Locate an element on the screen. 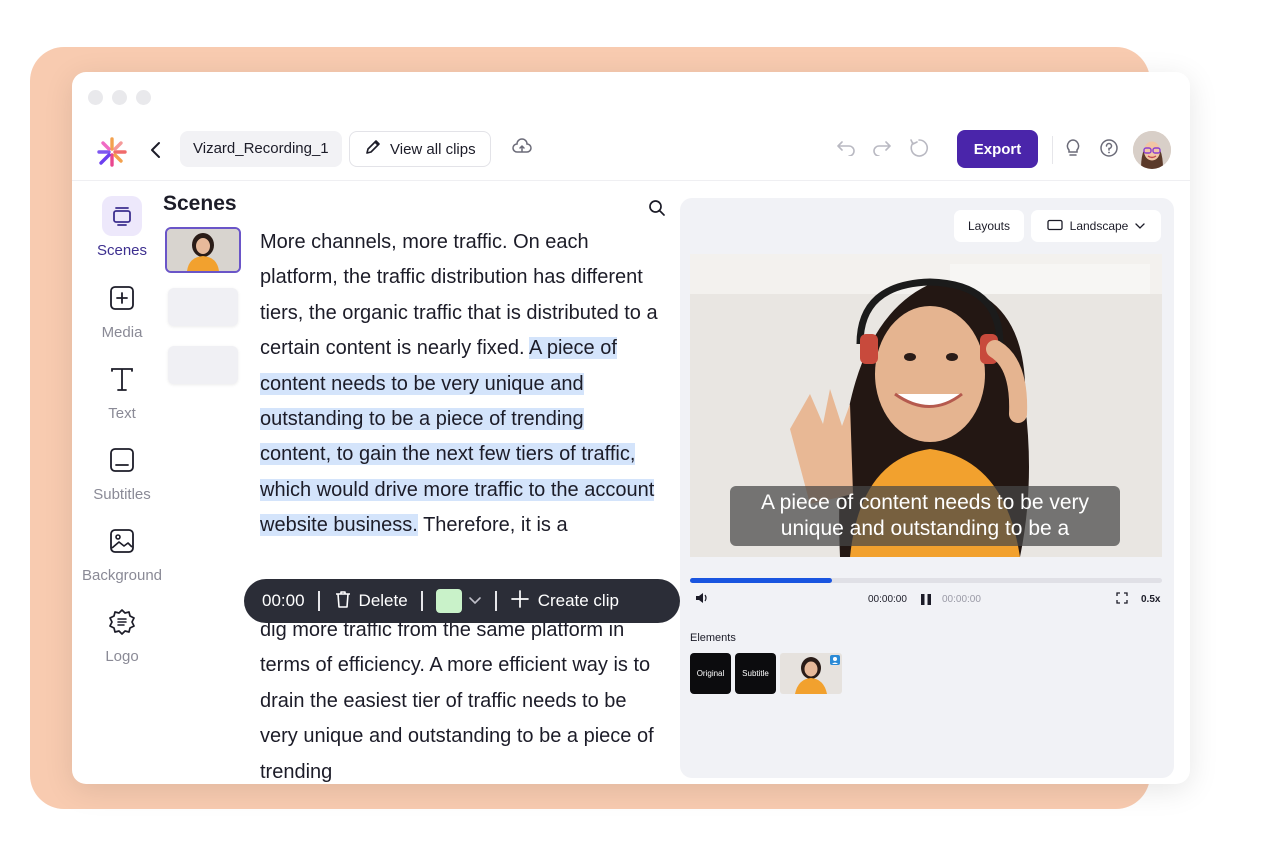 This screenshot has width=1262, height=856. close-dot is located at coordinates (95, 97).